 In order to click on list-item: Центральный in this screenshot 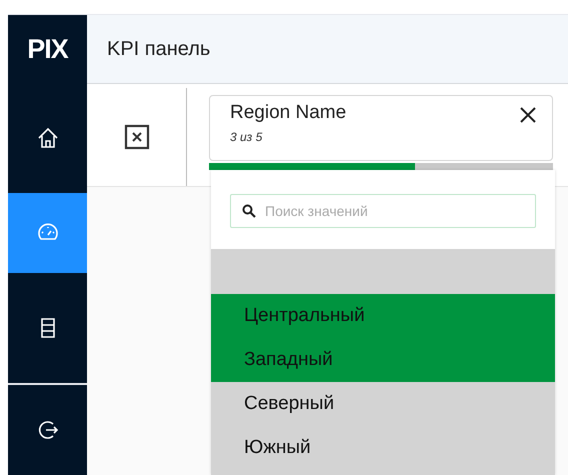, I will do `click(383, 316)`.